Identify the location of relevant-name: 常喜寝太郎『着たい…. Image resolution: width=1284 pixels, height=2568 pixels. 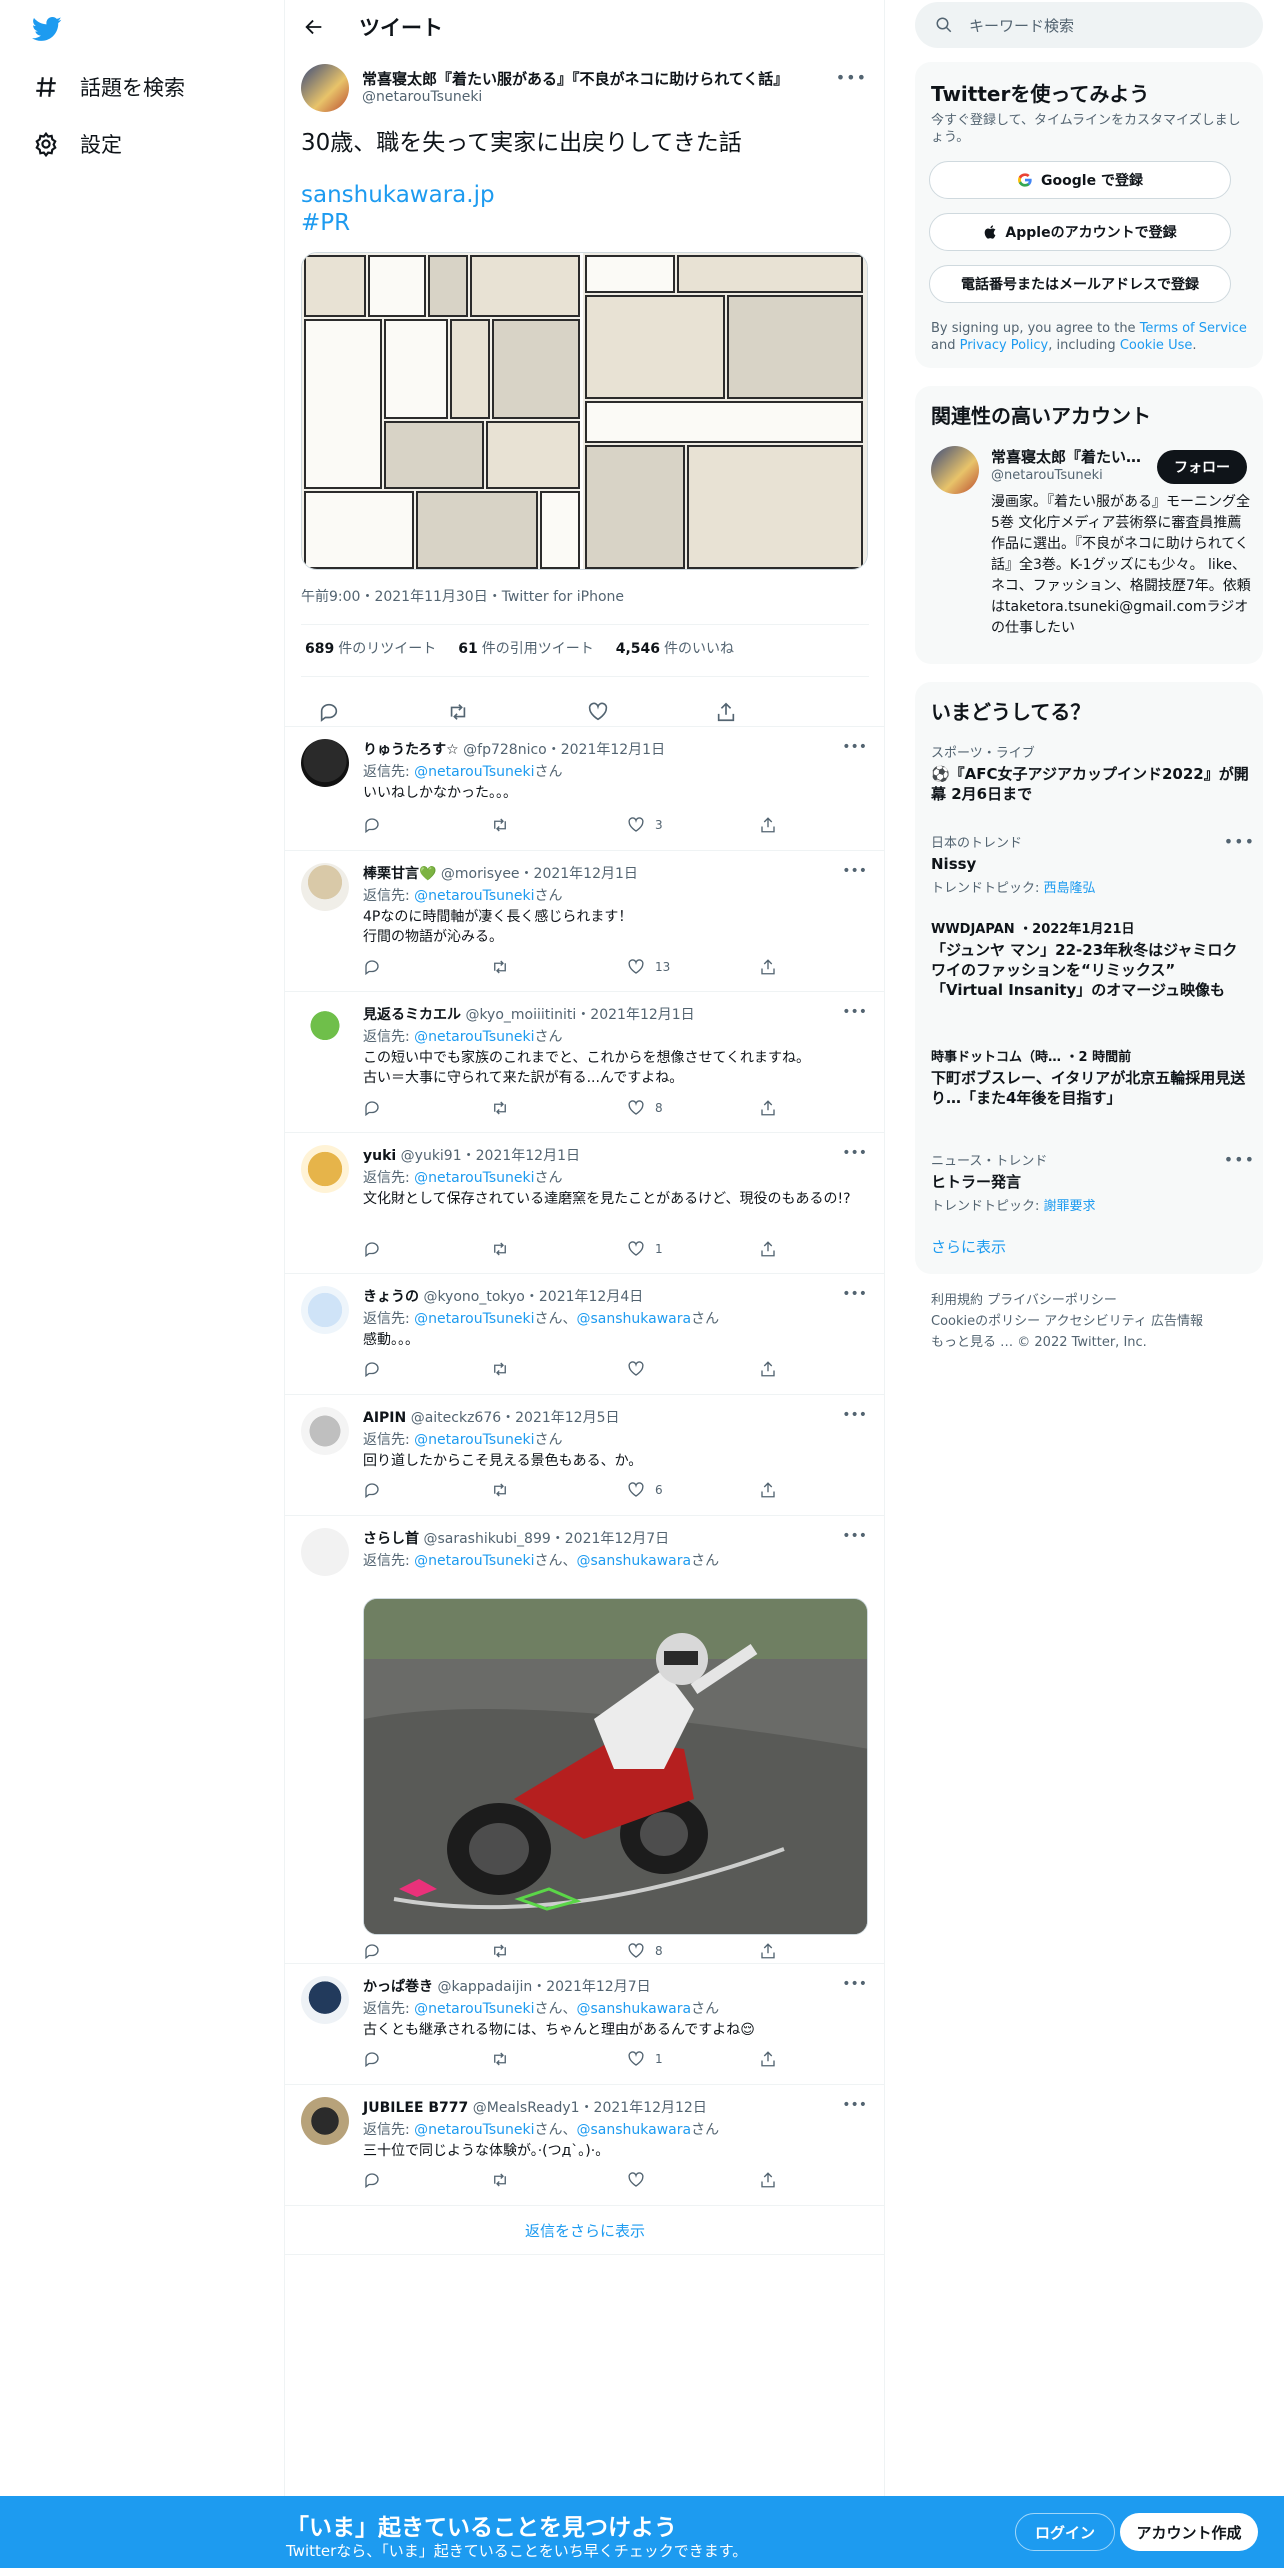
(1066, 456).